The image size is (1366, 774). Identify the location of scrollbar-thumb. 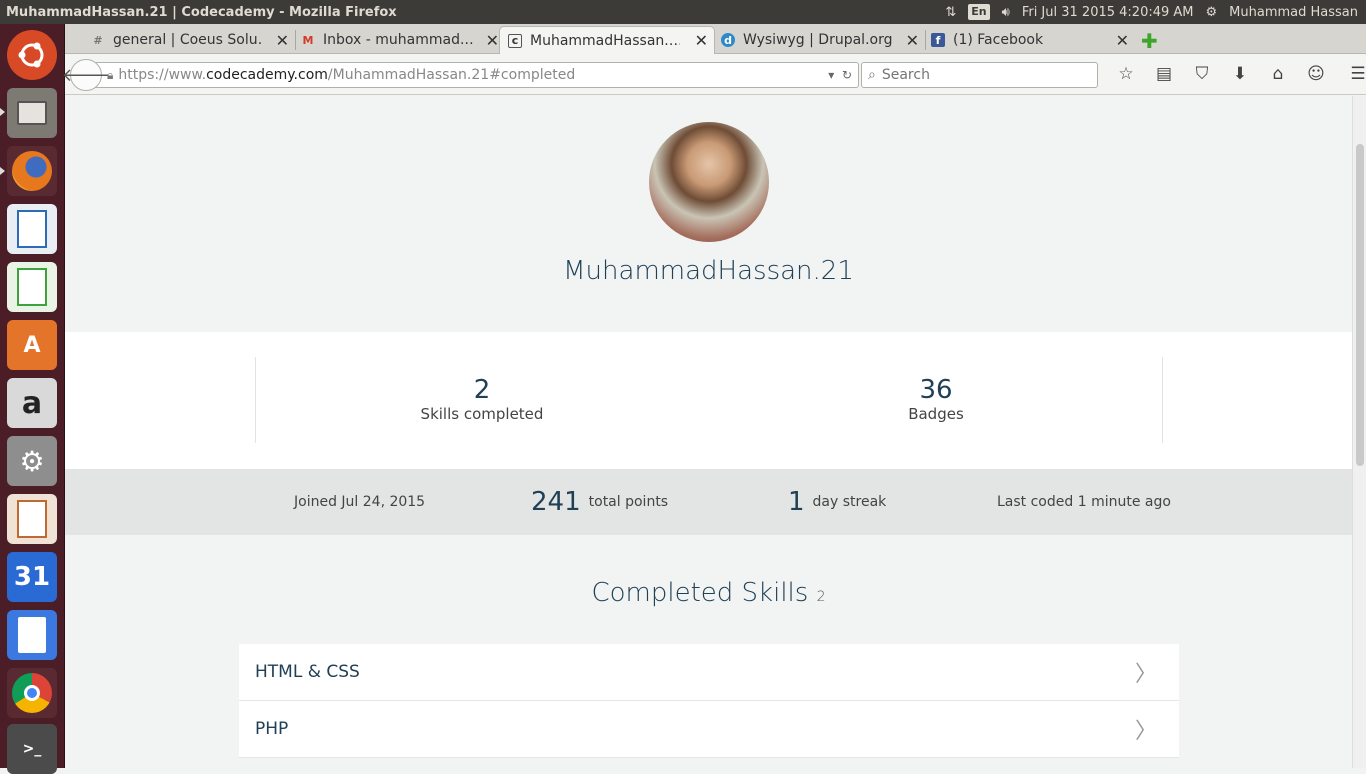
(1360, 305).